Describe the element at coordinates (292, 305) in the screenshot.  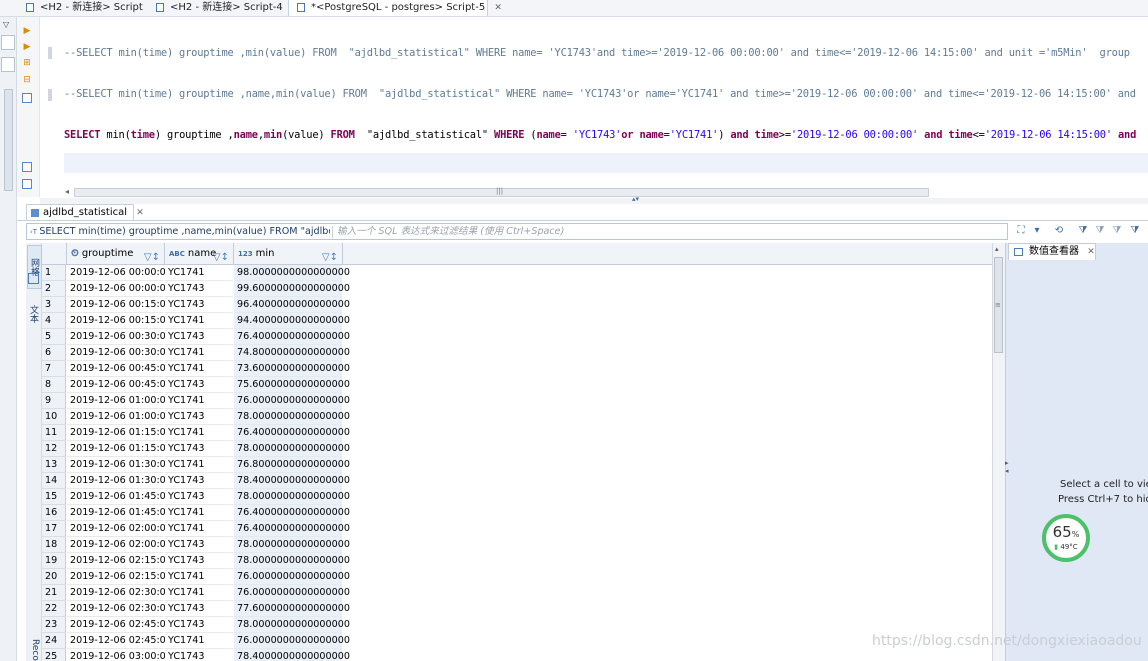
I see `cell-min: 96.4000000000000000` at that location.